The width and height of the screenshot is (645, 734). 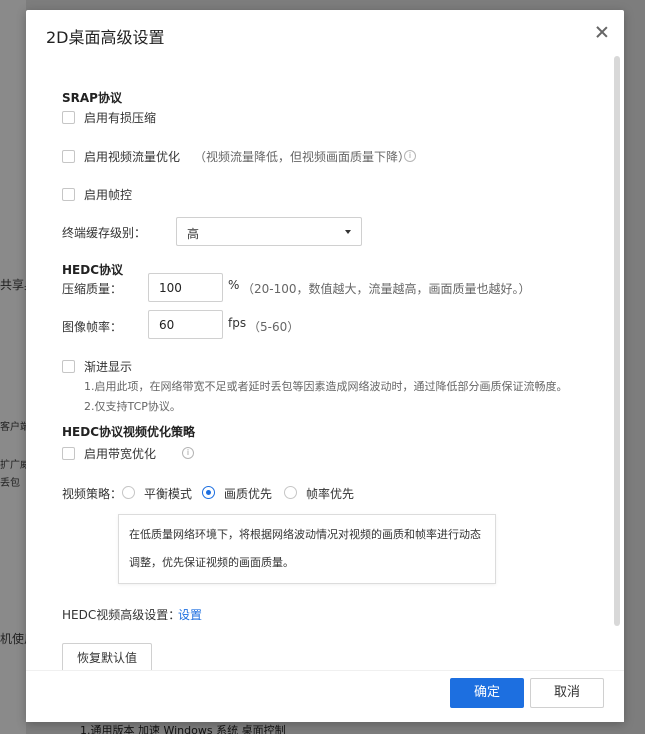 I want to click on advanced-settings-label: HEDC视频高级设置：, so click(x=121, y=615).